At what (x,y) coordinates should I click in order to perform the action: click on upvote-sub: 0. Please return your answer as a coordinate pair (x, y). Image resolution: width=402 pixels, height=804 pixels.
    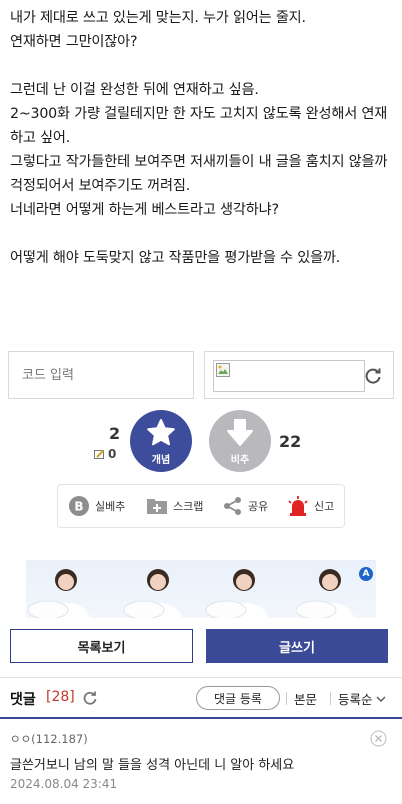
    Looking at the image, I should click on (105, 454).